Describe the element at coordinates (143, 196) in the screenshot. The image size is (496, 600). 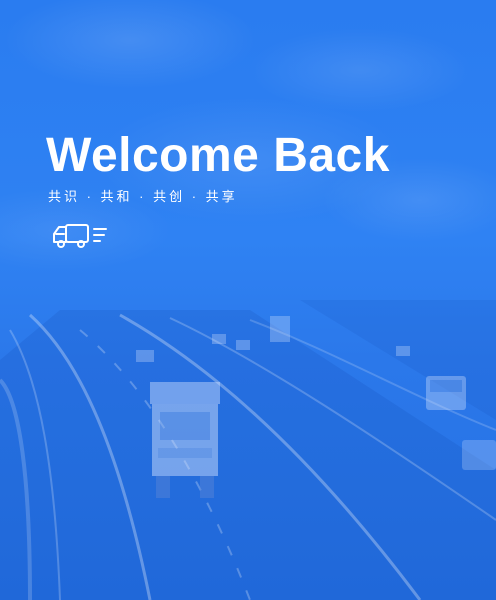
I see `slogan-text: 共识 · 共和 · 共创 · 共享` at that location.